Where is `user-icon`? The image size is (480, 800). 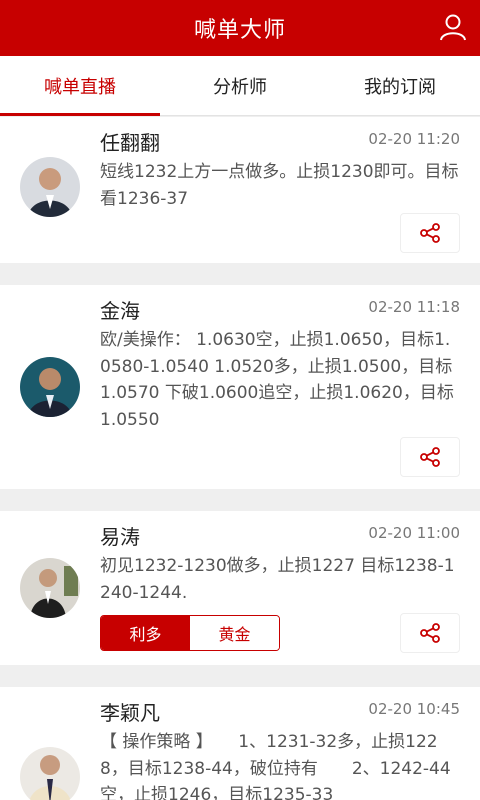 user-icon is located at coordinates (453, 27).